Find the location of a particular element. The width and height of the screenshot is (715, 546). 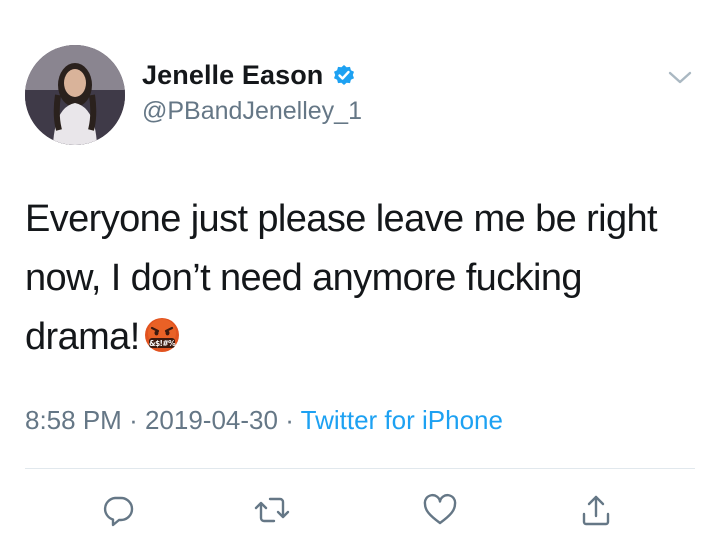

tweet-source-link: Twitter for iPhone is located at coordinates (402, 420).